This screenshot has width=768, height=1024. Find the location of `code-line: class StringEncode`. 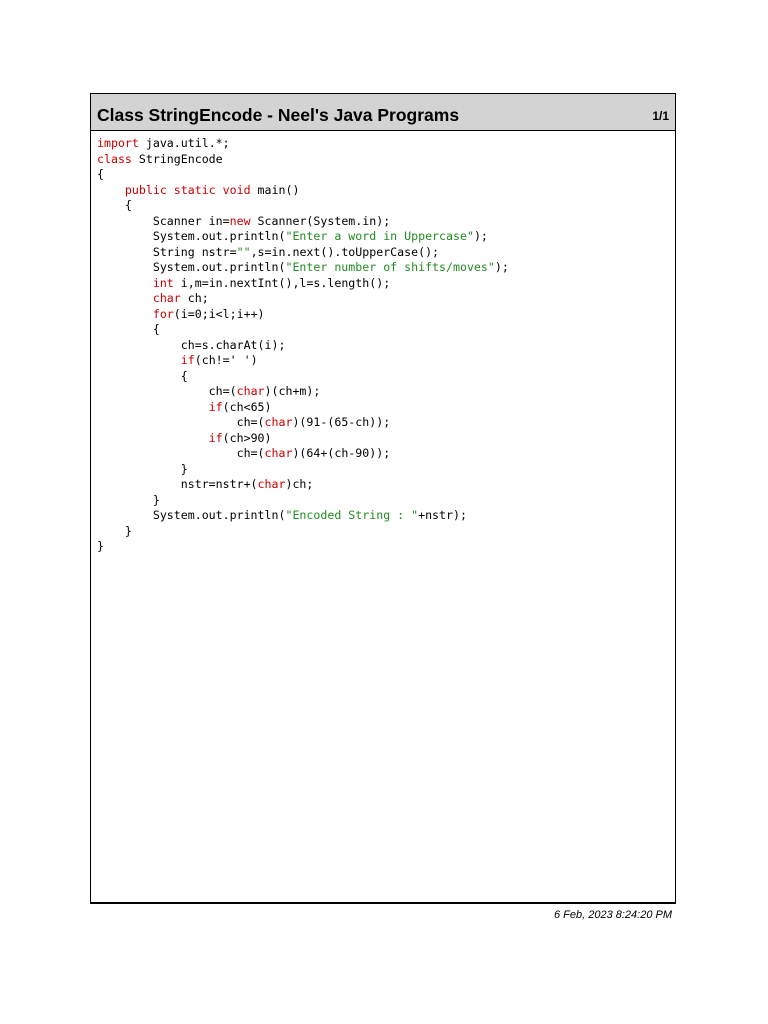

code-line: class StringEncode is located at coordinates (303, 160).